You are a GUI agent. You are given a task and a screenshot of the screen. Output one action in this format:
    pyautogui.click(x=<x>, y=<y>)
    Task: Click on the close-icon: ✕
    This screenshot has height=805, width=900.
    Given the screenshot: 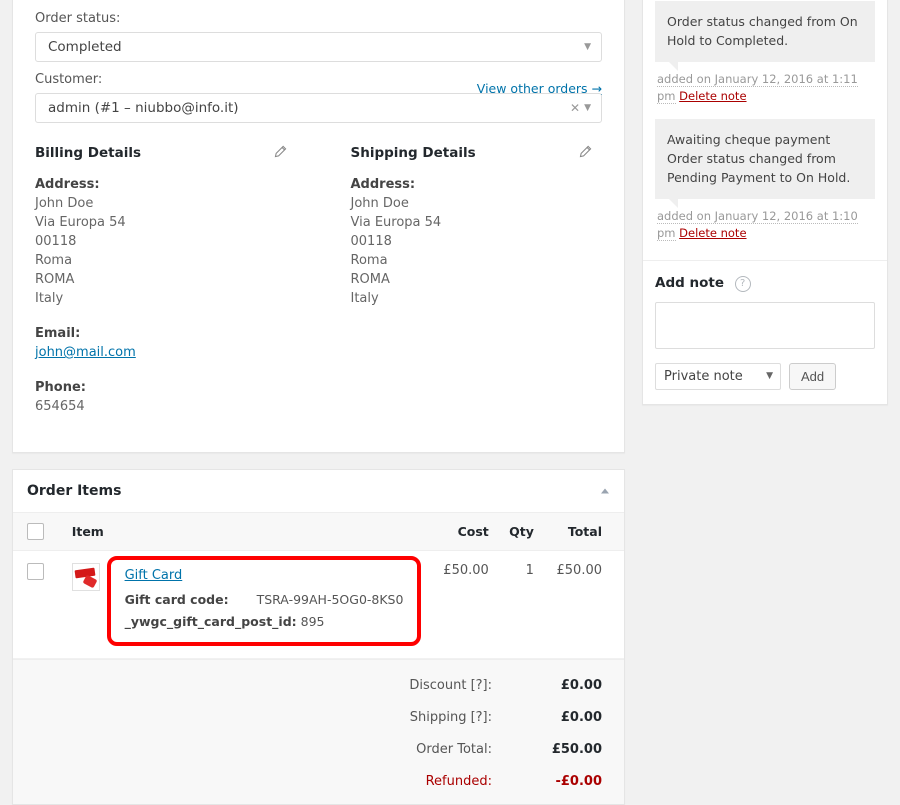 What is the action you would take?
    pyautogui.click(x=575, y=108)
    